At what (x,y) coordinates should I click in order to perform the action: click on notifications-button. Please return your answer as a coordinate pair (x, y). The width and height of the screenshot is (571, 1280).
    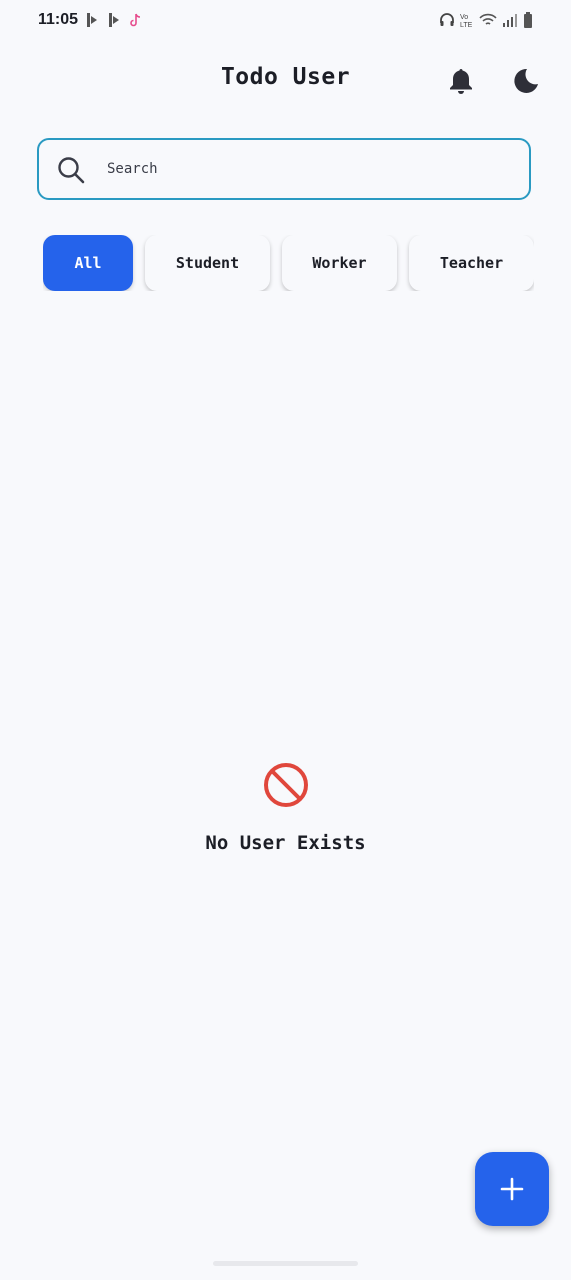
    Looking at the image, I should click on (461, 81).